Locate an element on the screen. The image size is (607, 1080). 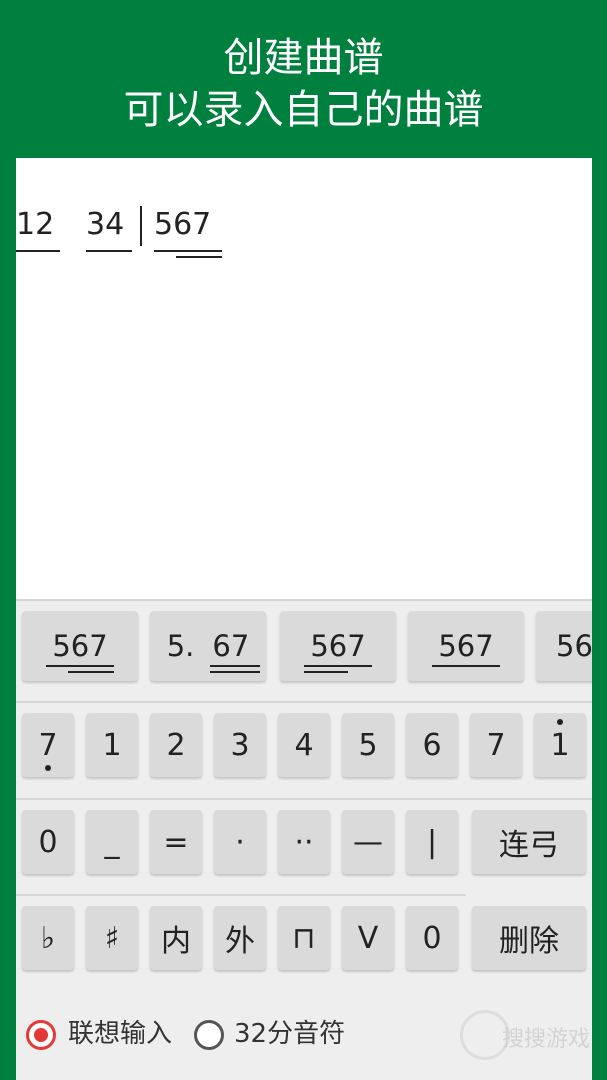
watermark-logo-icon is located at coordinates (485, 1035).